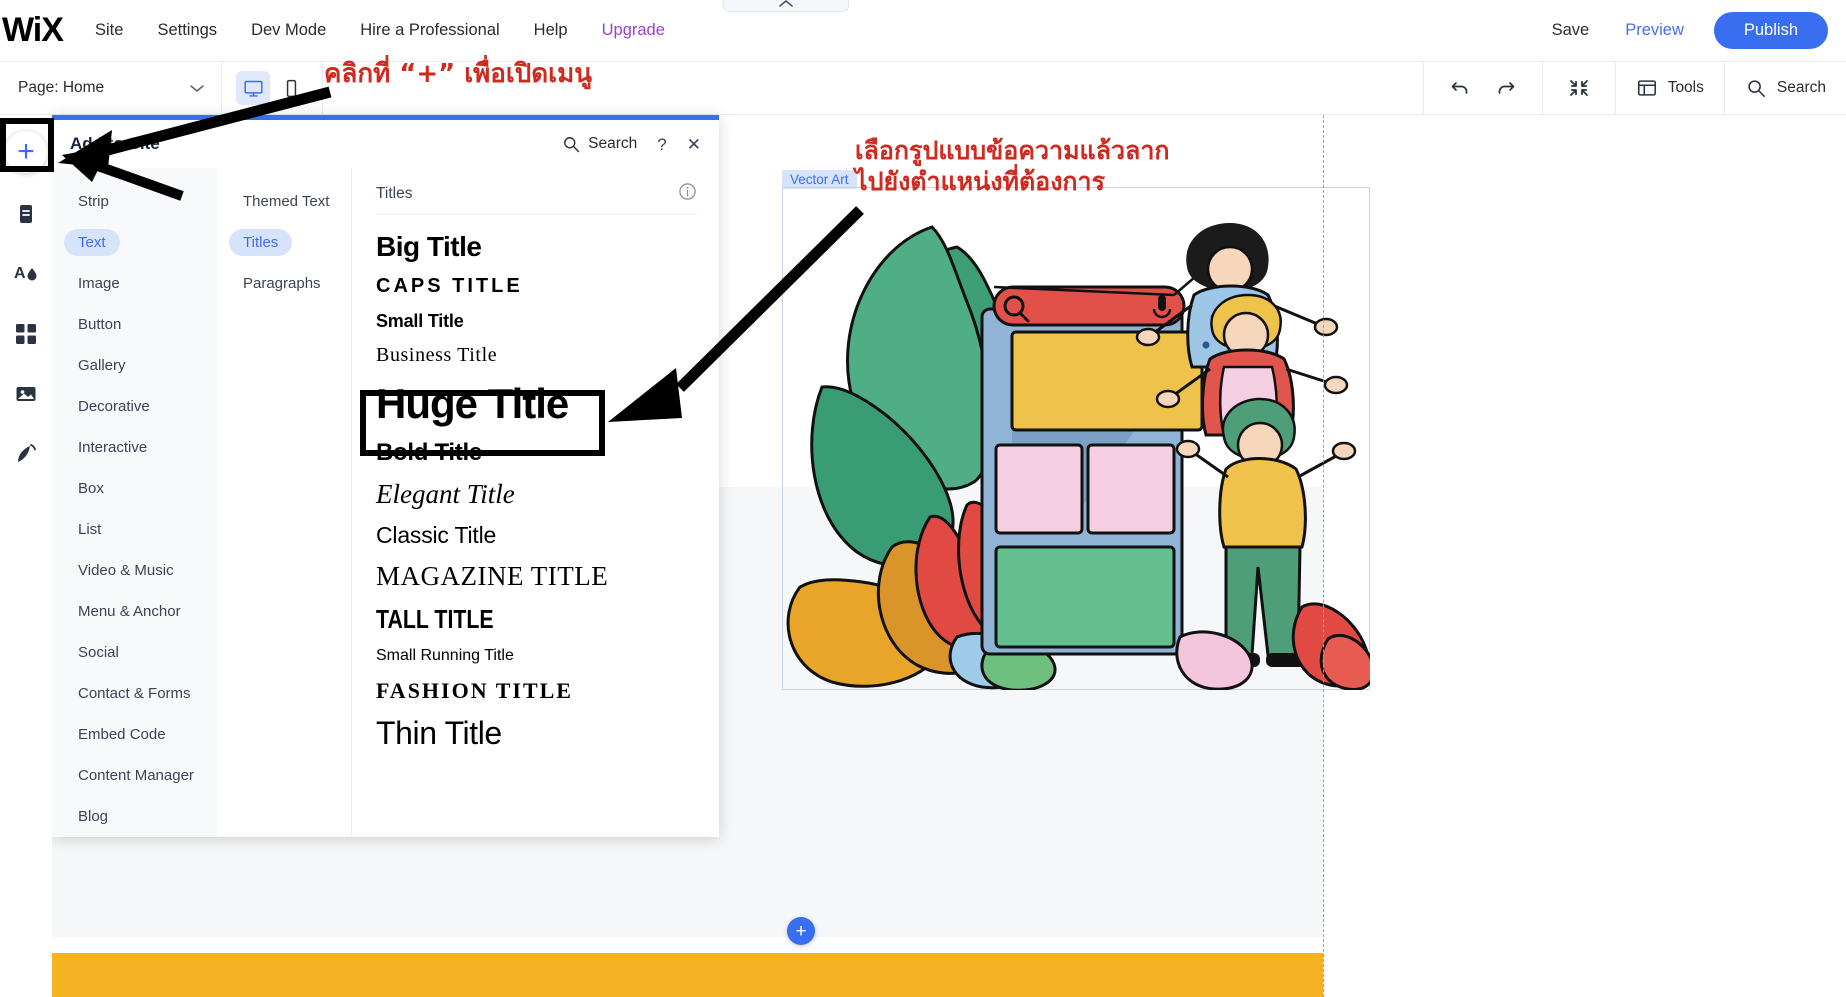  What do you see at coordinates (134, 242) in the screenshot?
I see `category-text: Text` at bounding box center [134, 242].